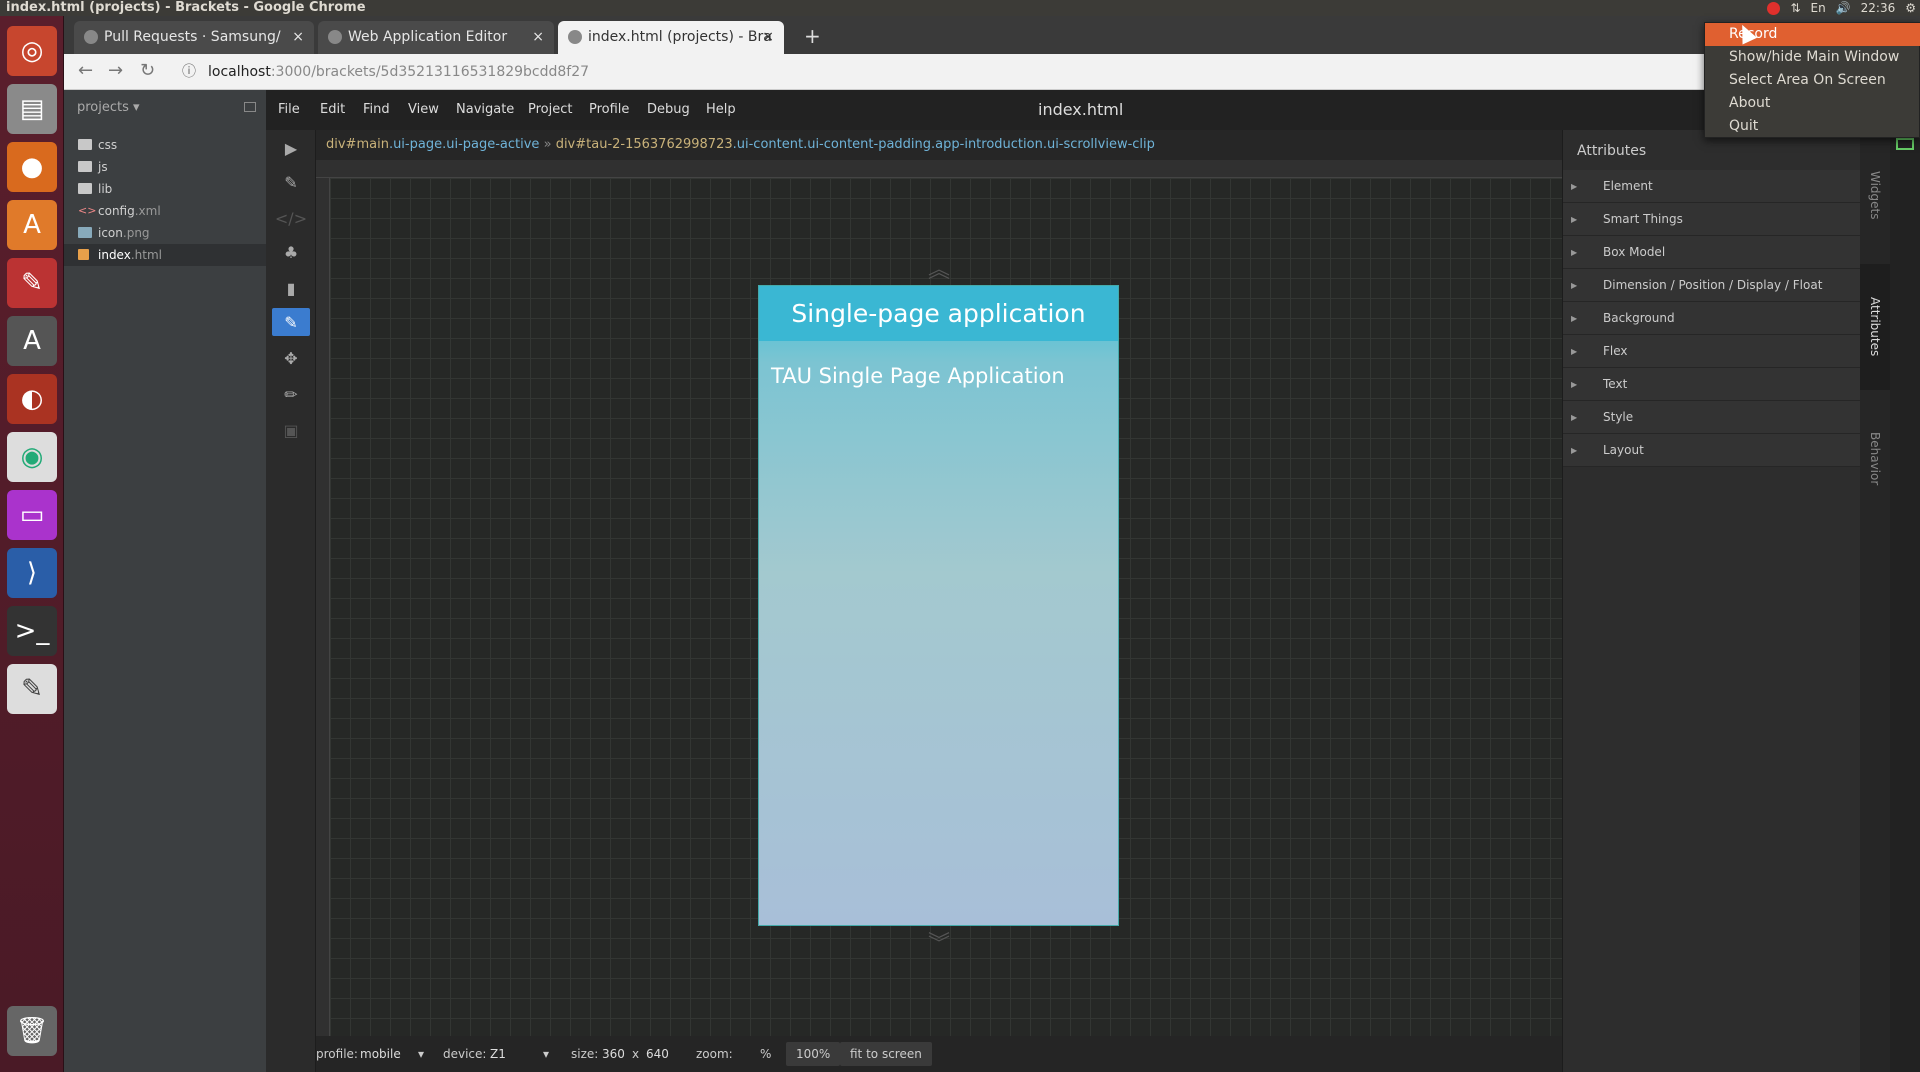  Describe the element at coordinates (939, 268) in the screenshot. I see `scroll-up-chevron-icon: ︽` at that location.